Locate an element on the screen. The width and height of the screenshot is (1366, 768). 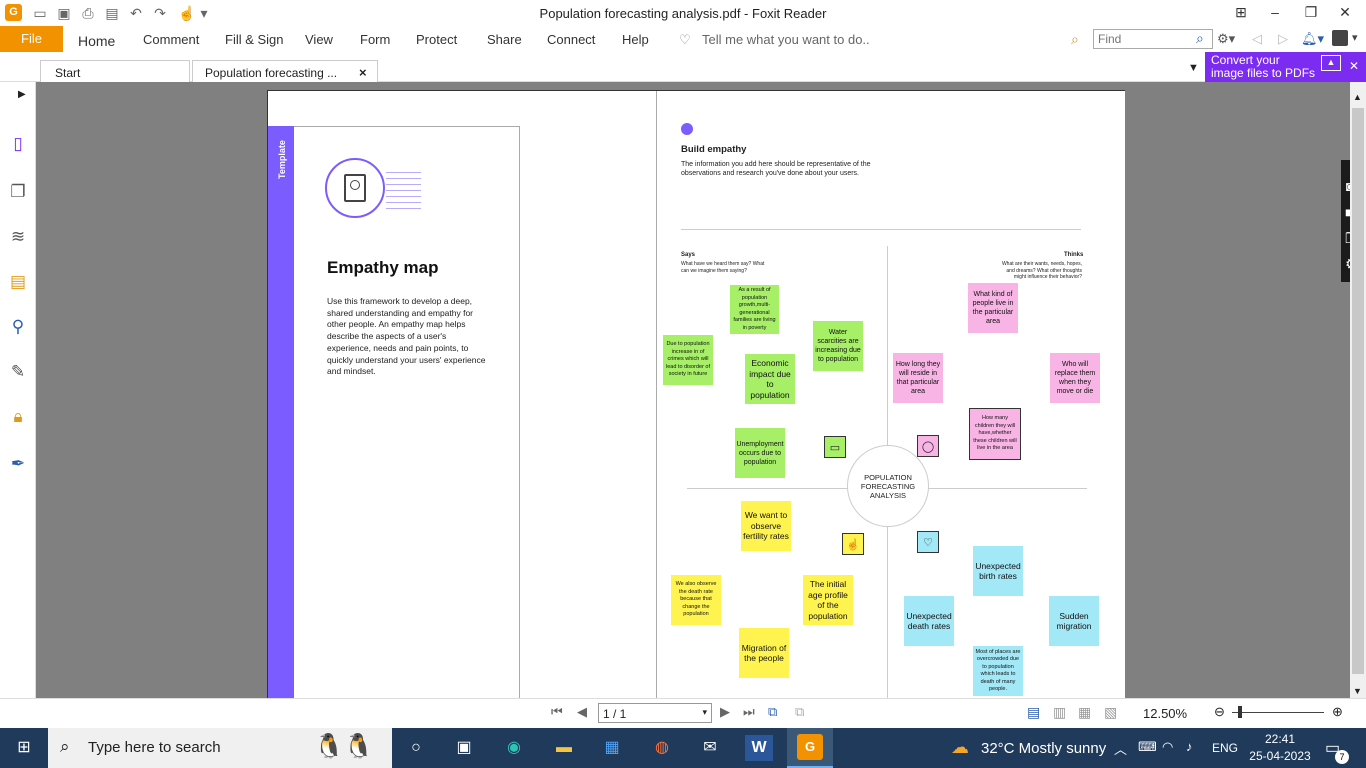
continuous-facing-icon: ▧ is located at coordinates (1110, 712).